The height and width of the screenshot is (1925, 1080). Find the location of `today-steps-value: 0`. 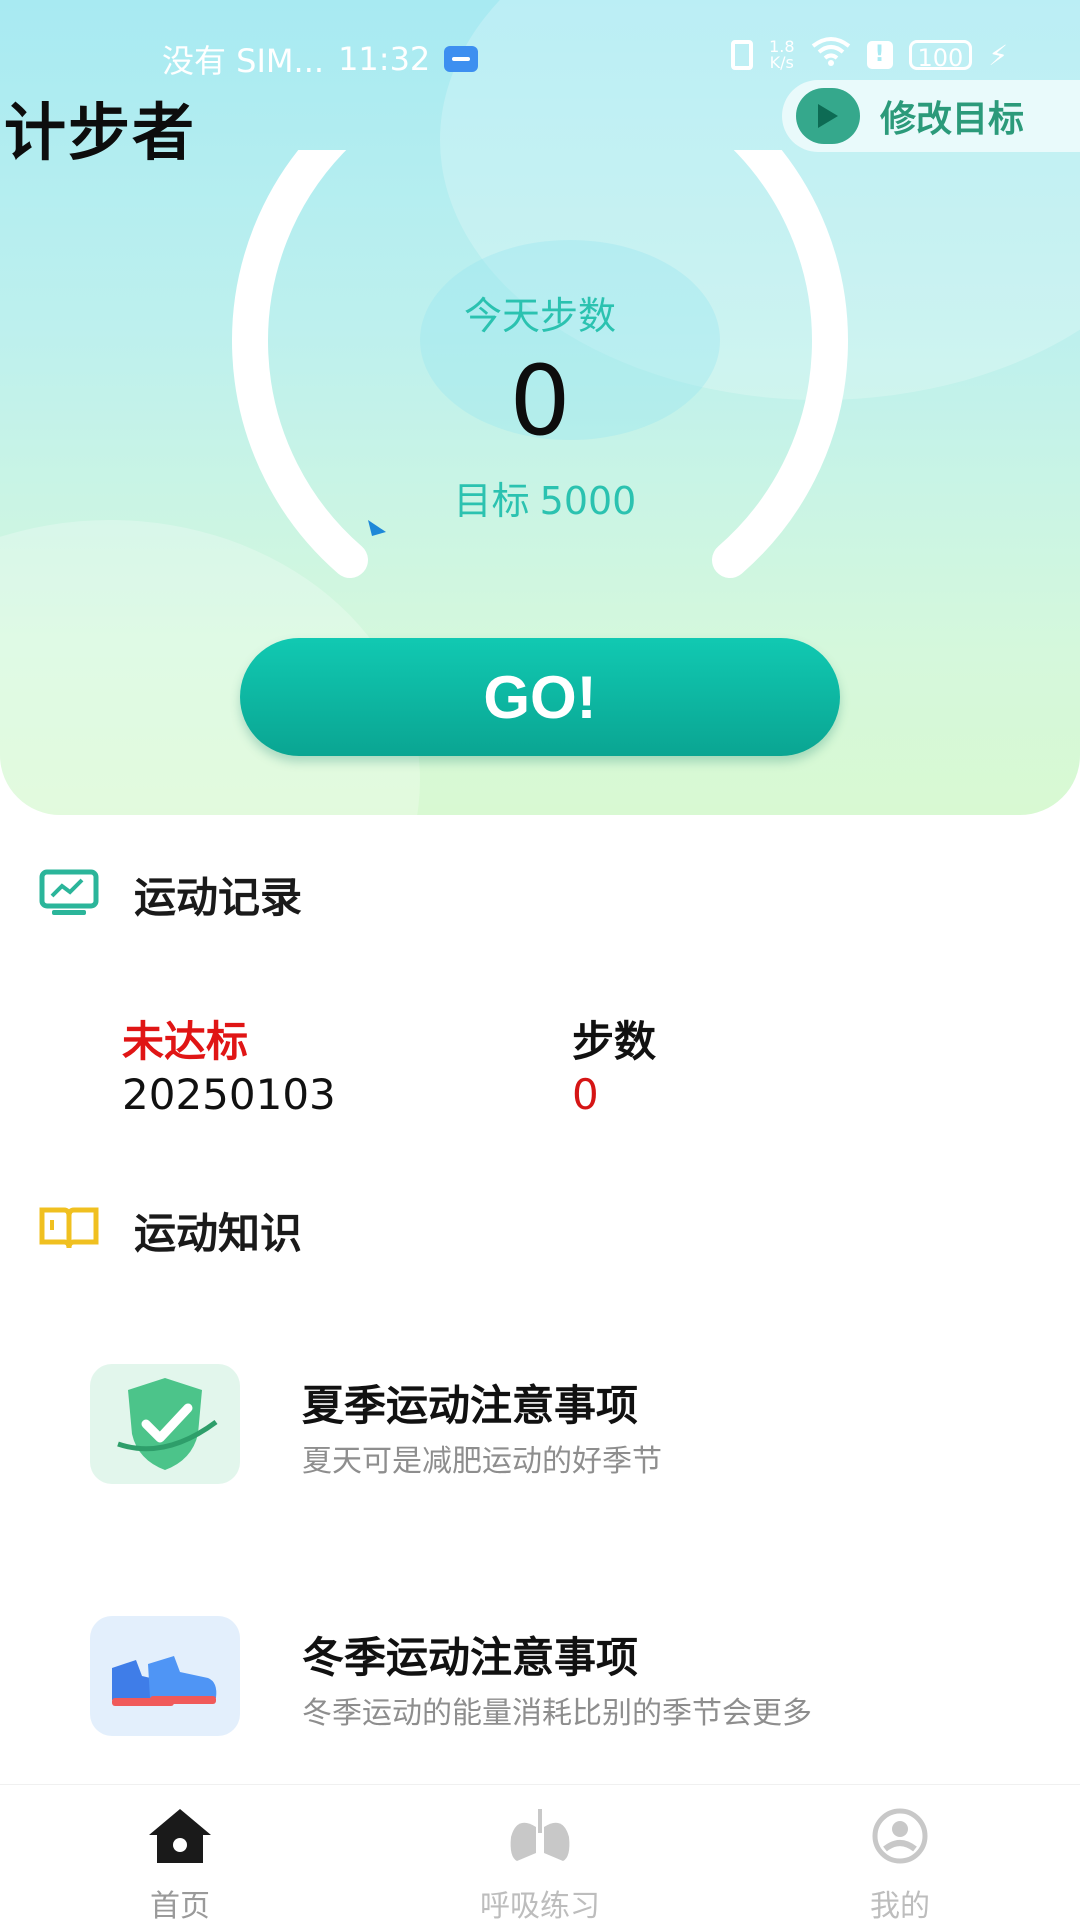

today-steps-value: 0 is located at coordinates (540, 401).